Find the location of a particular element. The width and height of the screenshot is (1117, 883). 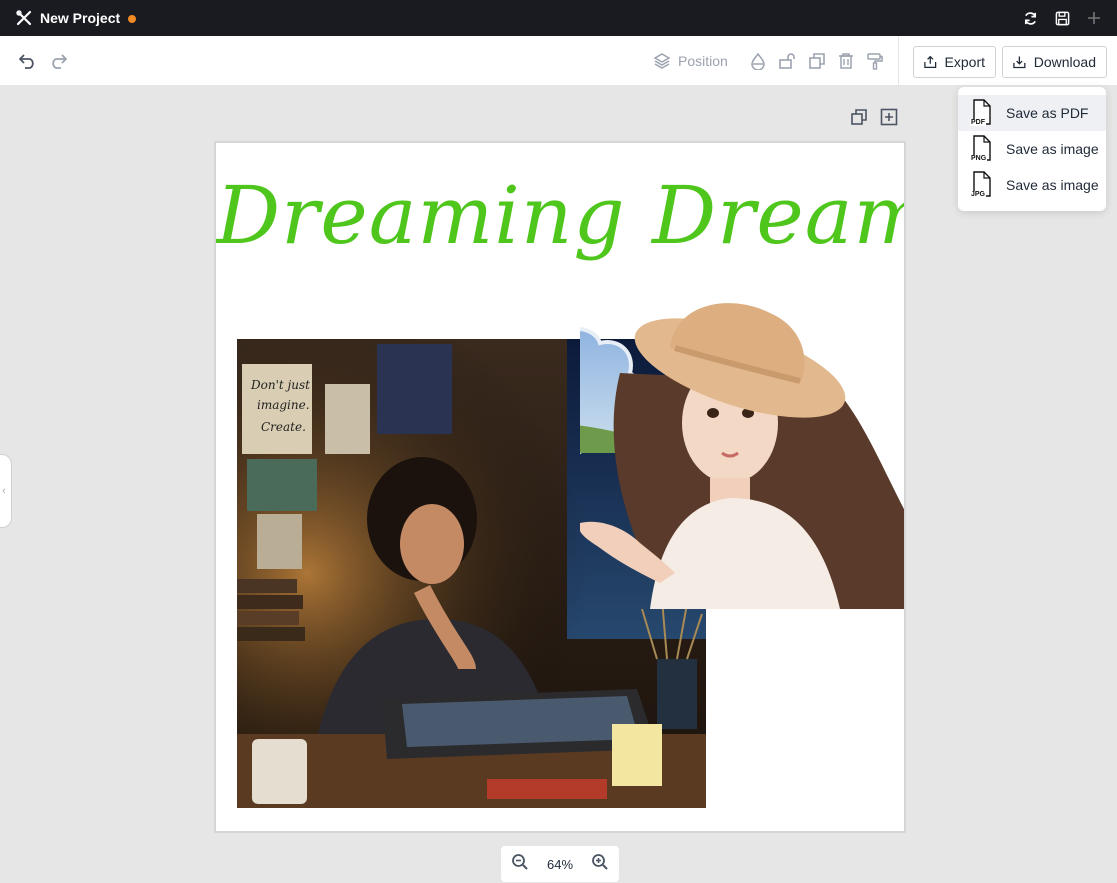

download-button: Download is located at coordinates (1054, 62).